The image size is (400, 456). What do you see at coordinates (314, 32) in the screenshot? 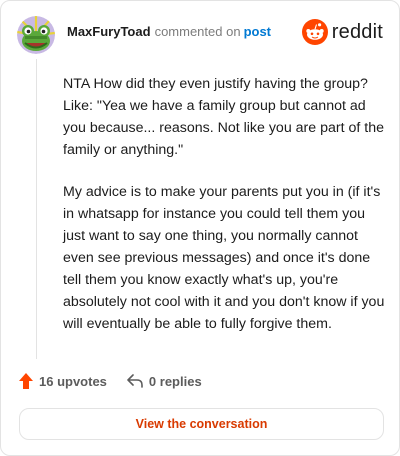
I see `reddit-logo-icon` at bounding box center [314, 32].